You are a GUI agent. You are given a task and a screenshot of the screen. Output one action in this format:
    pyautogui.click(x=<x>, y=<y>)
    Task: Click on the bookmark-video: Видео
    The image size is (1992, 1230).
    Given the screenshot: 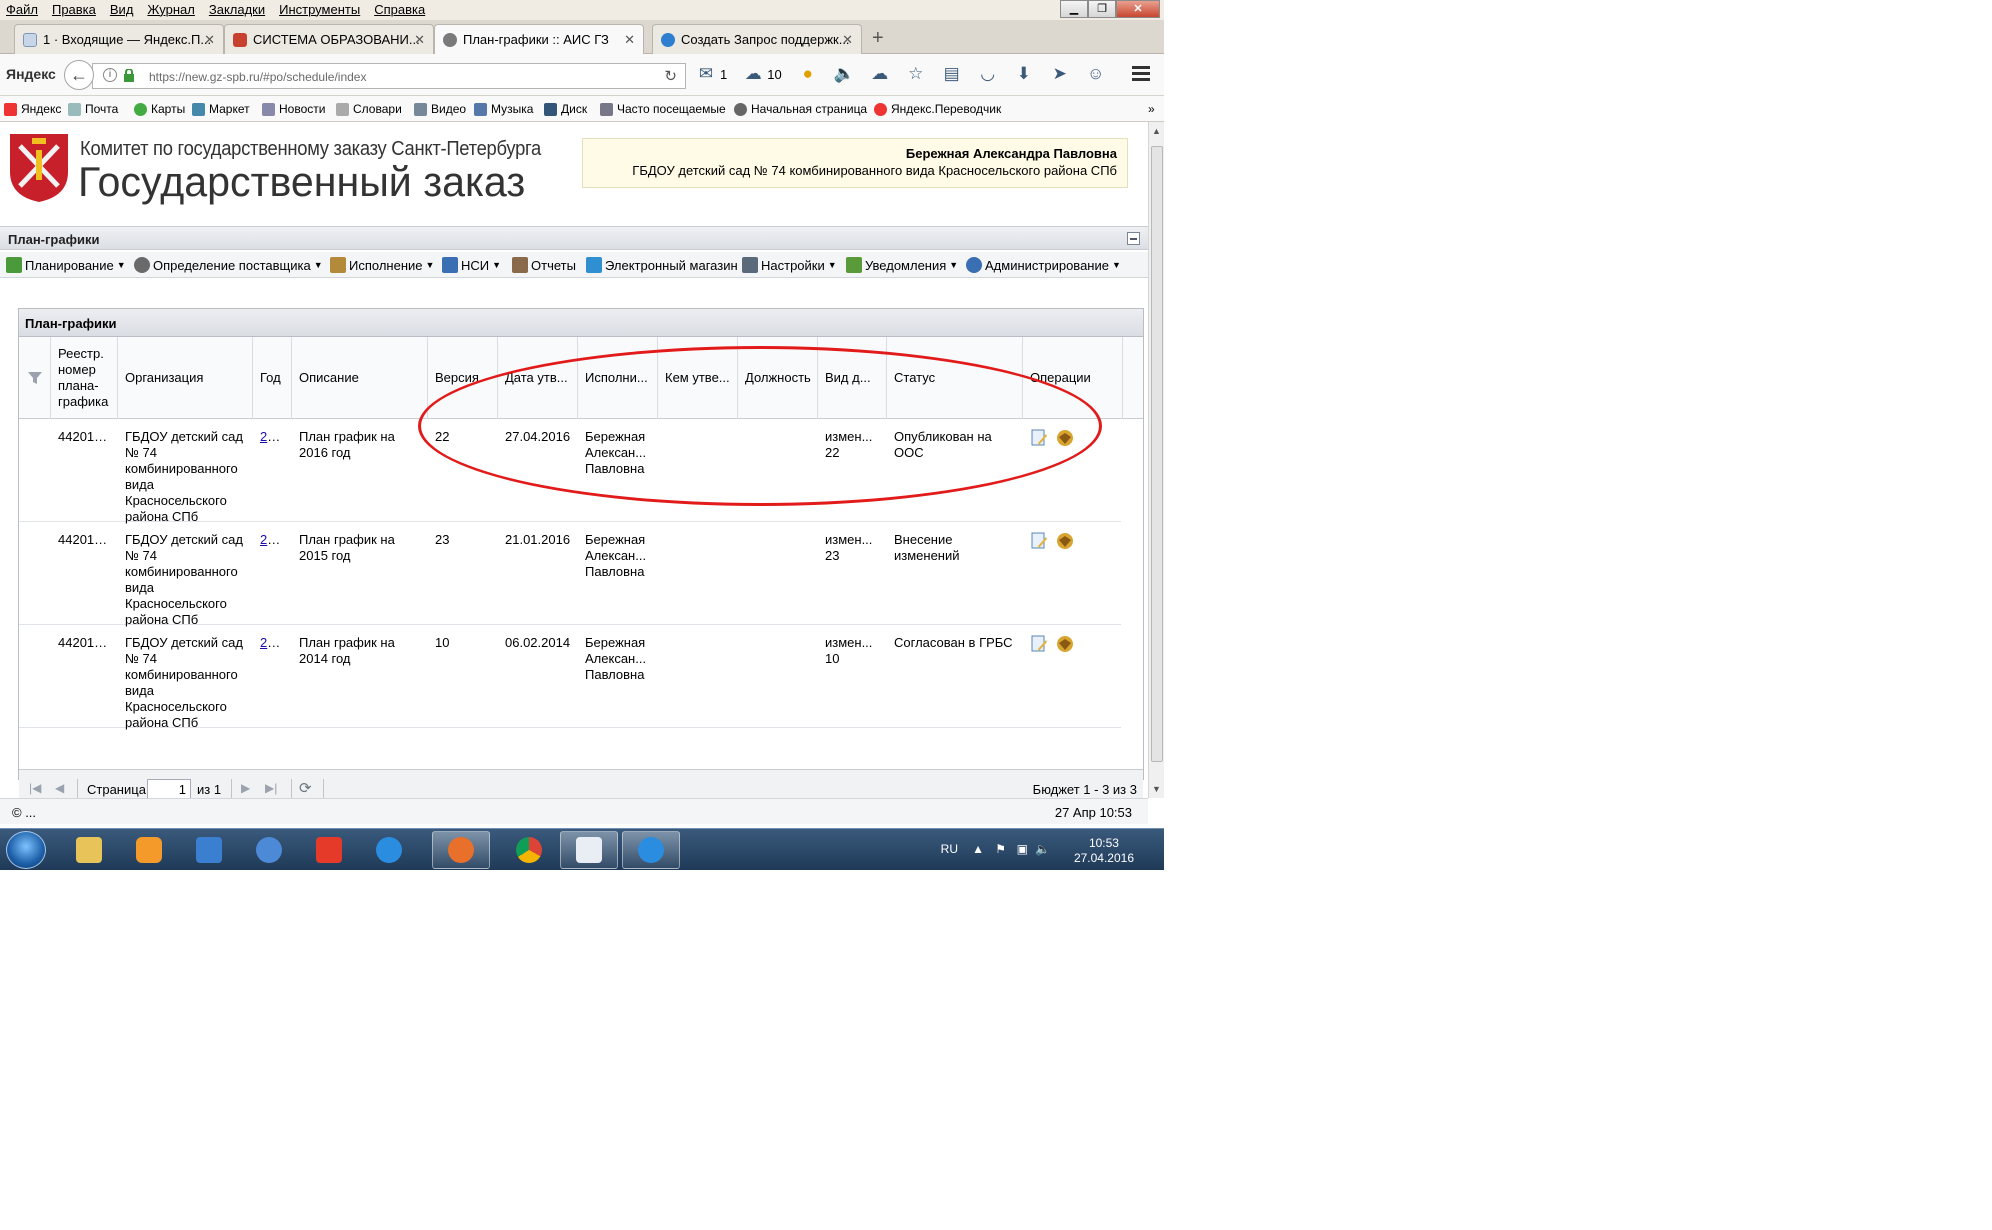 What is the action you would take?
    pyautogui.click(x=440, y=109)
    